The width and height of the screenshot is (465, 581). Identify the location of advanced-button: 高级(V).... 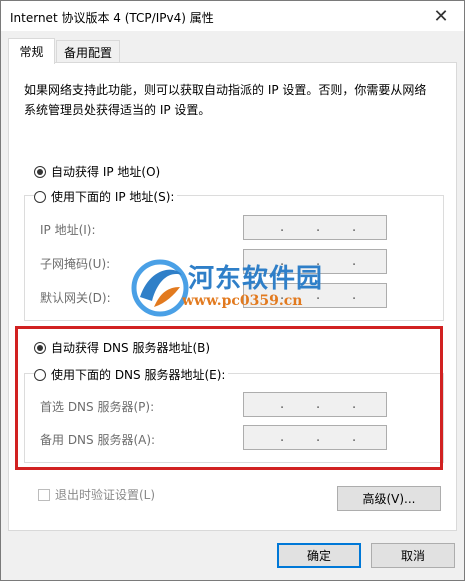
(389, 498).